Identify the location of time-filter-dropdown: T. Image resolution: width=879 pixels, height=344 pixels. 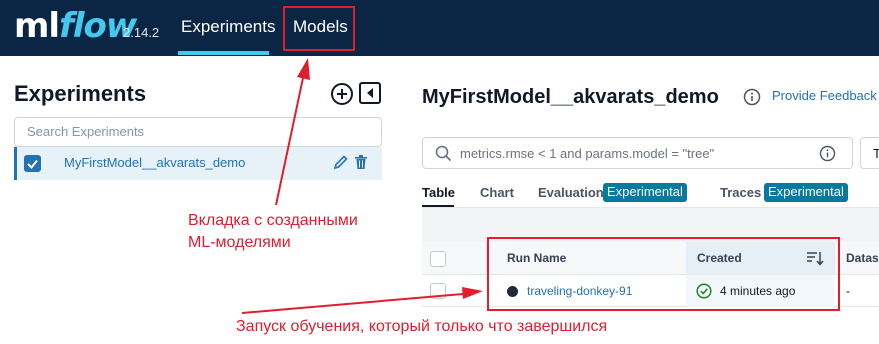
(869, 153).